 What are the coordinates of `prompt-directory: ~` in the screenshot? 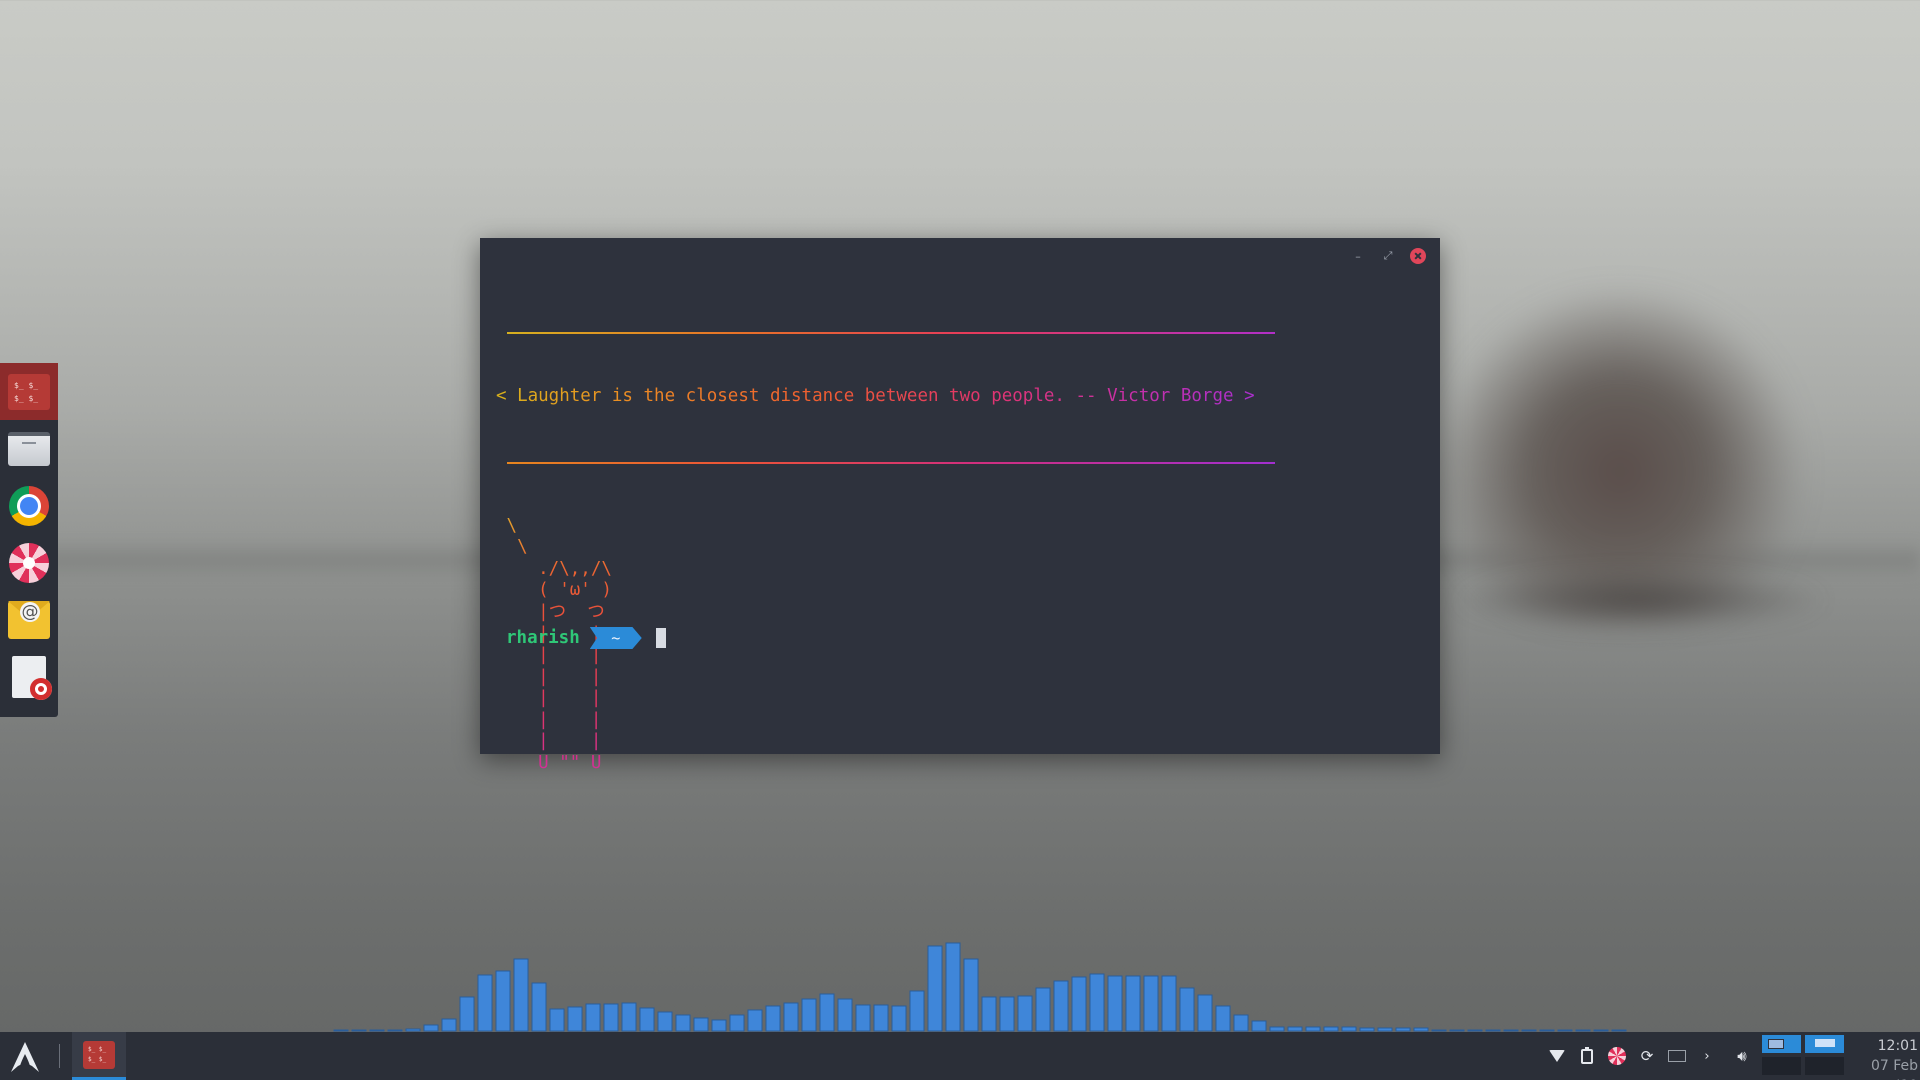 It's located at (615, 638).